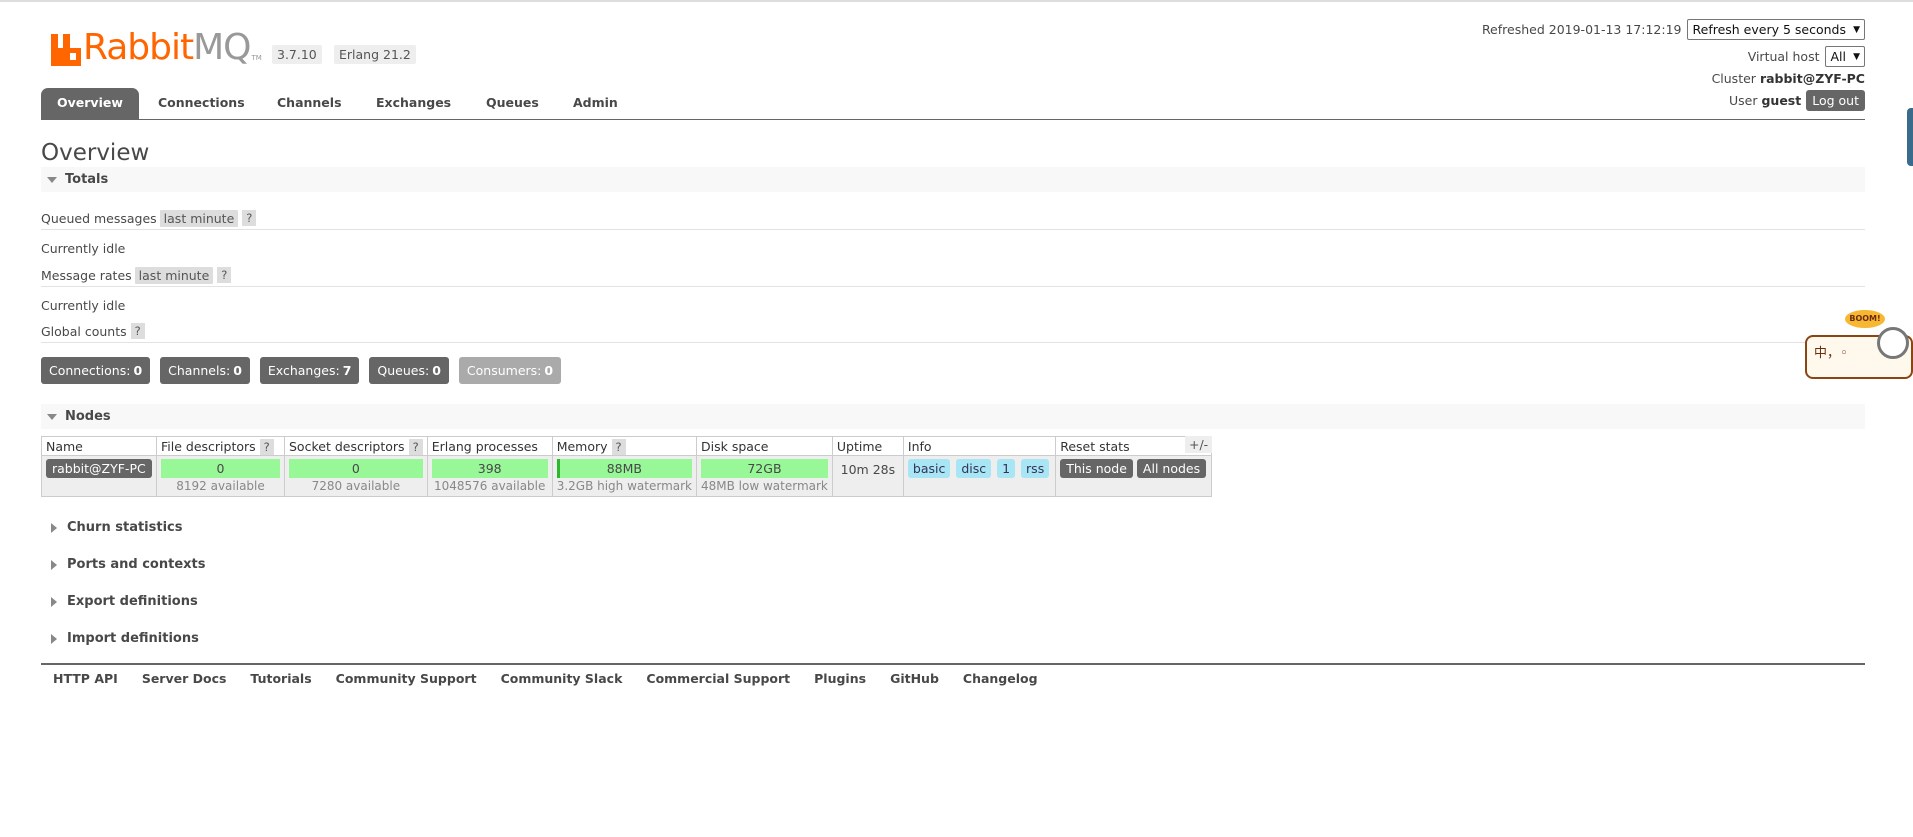 The height and width of the screenshot is (837, 1913). I want to click on edge-sidebar-handle, so click(1910, 137).